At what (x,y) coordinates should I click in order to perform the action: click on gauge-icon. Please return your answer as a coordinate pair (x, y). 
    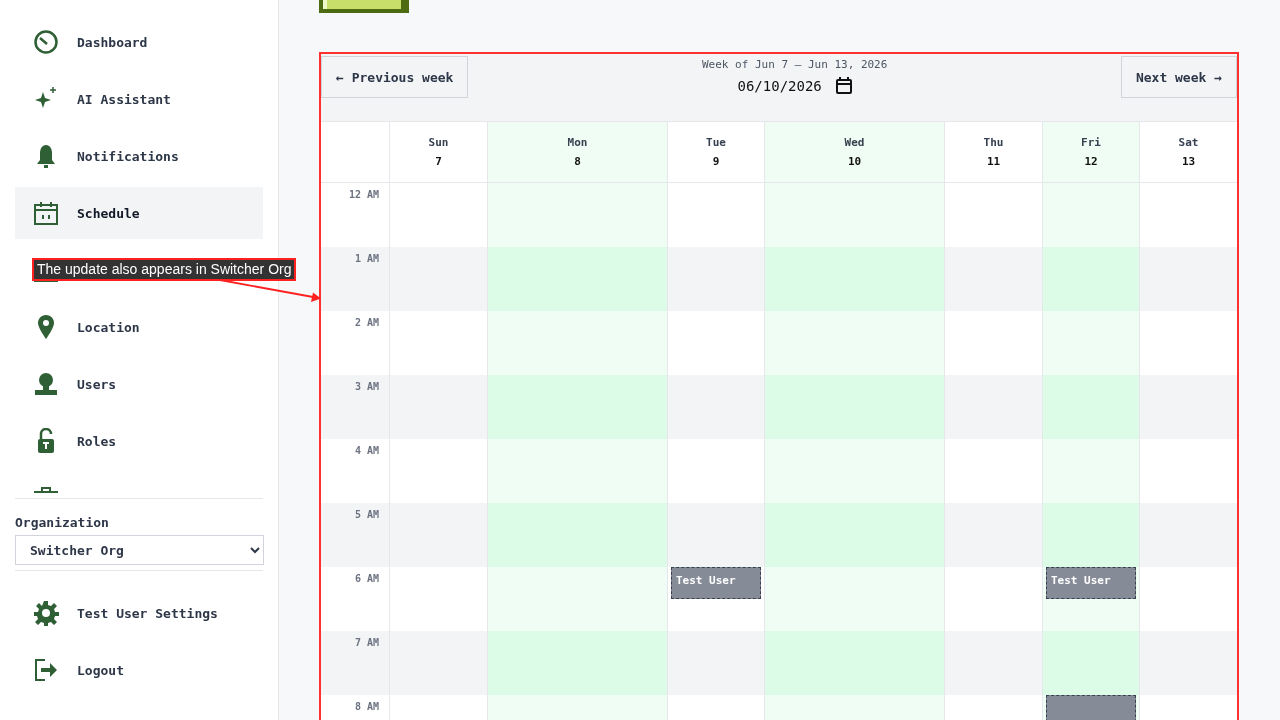
    Looking at the image, I should click on (46, 42).